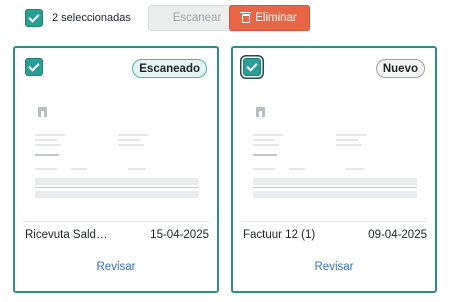  I want to click on document-name: Factuur 12 (1), so click(279, 235).